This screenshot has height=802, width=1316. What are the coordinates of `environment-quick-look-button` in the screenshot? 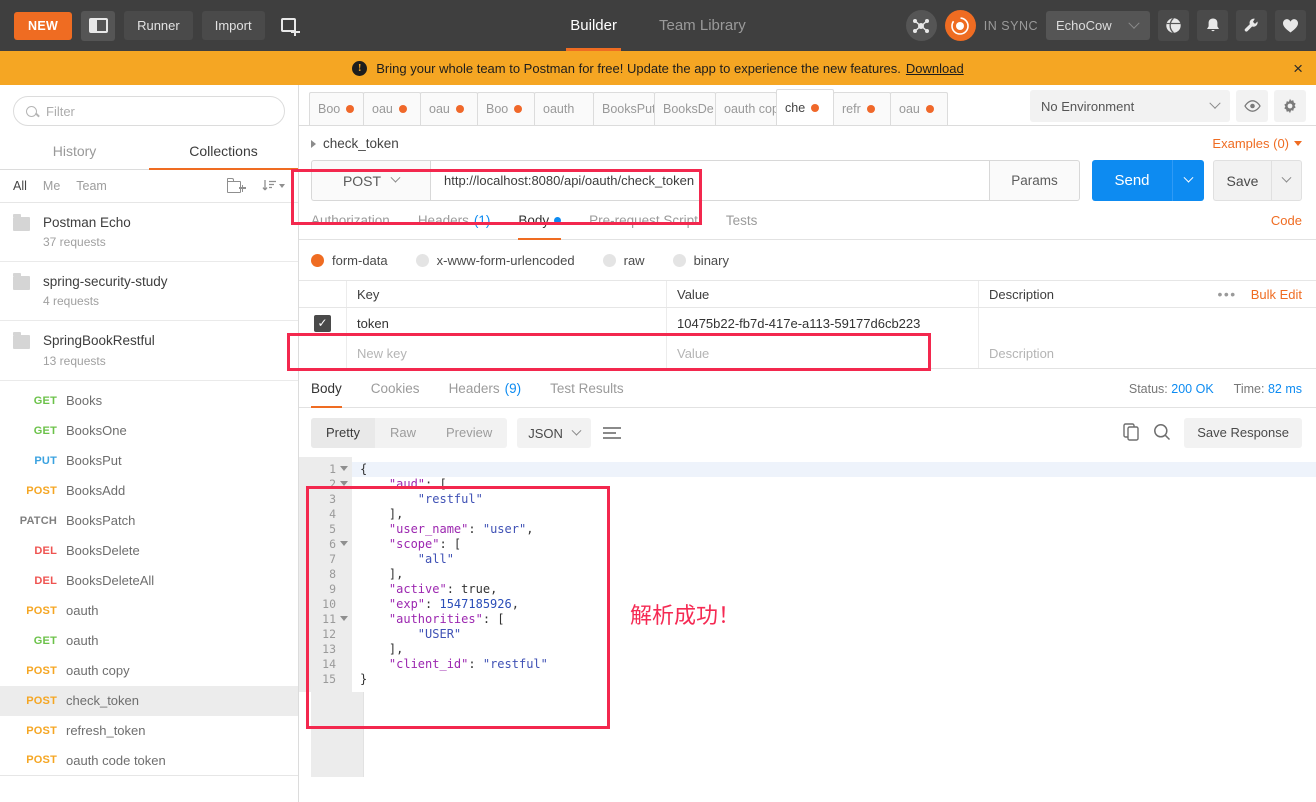 It's located at (1252, 106).